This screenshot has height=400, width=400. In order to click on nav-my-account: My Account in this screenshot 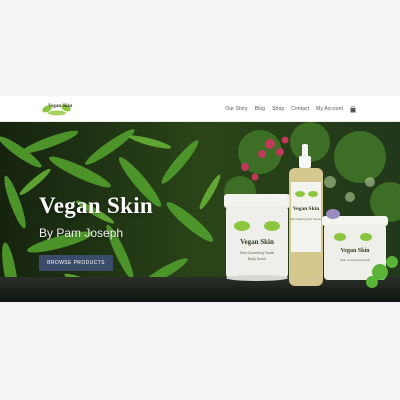, I will do `click(329, 109)`.